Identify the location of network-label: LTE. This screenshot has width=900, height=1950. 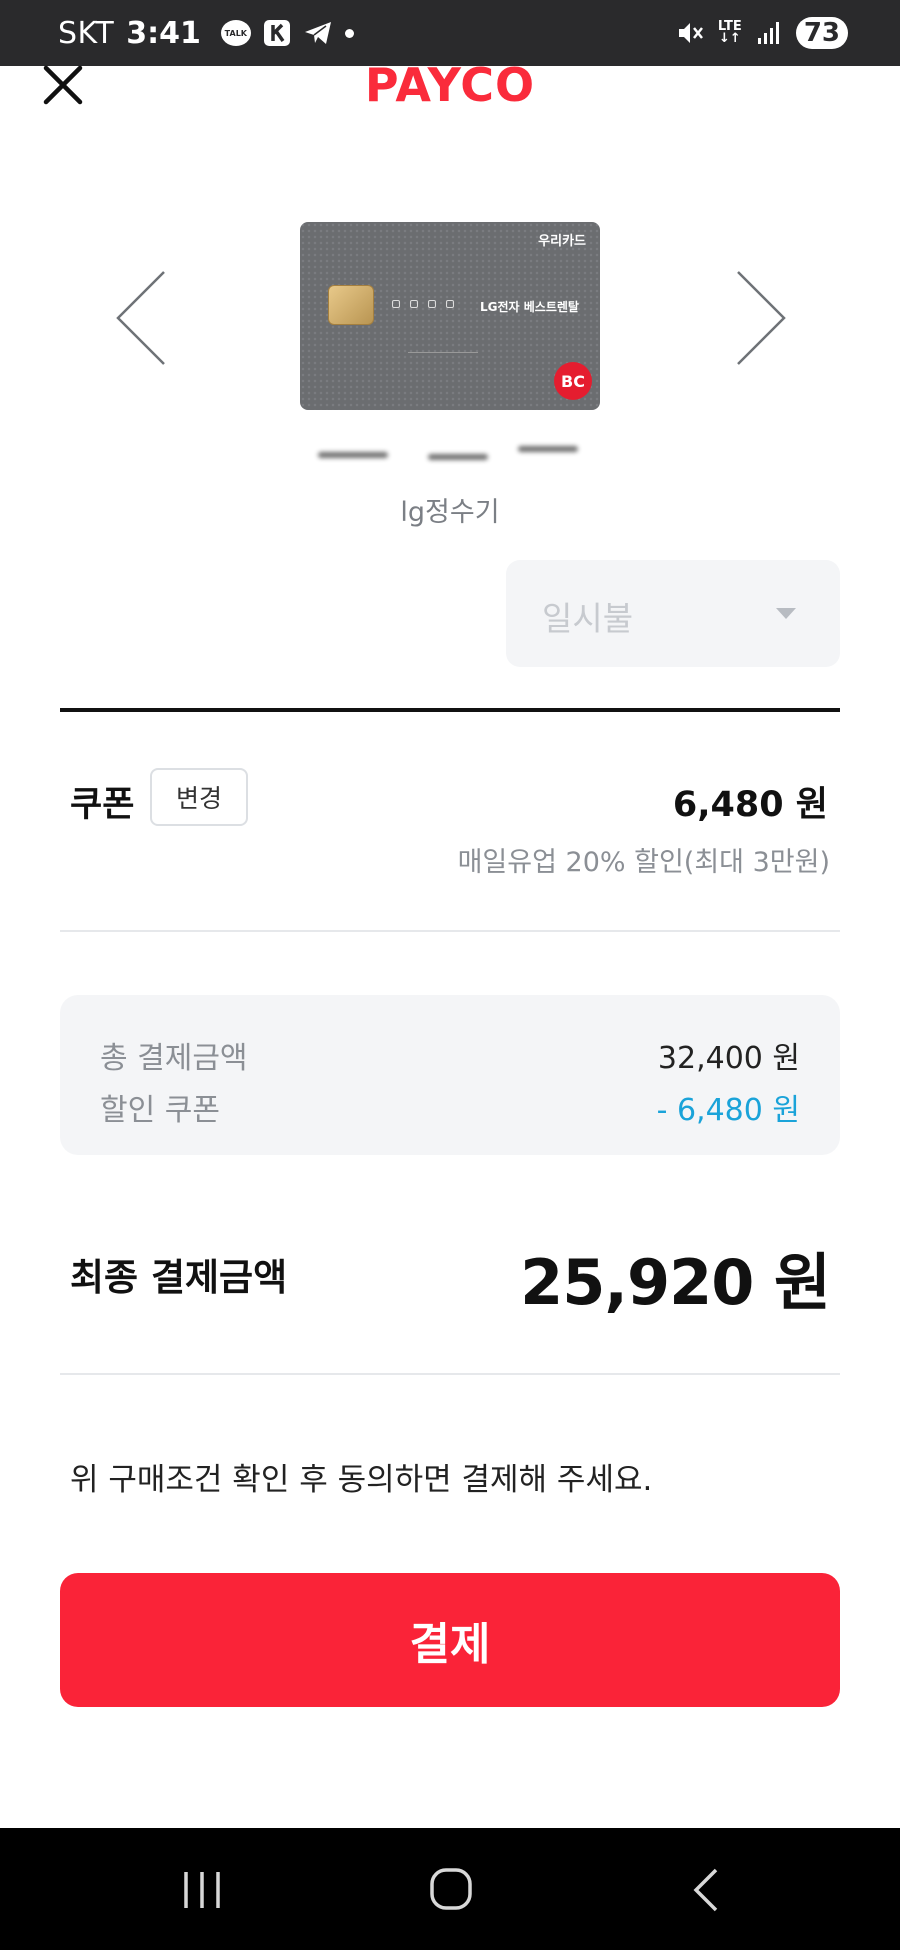
(729, 26).